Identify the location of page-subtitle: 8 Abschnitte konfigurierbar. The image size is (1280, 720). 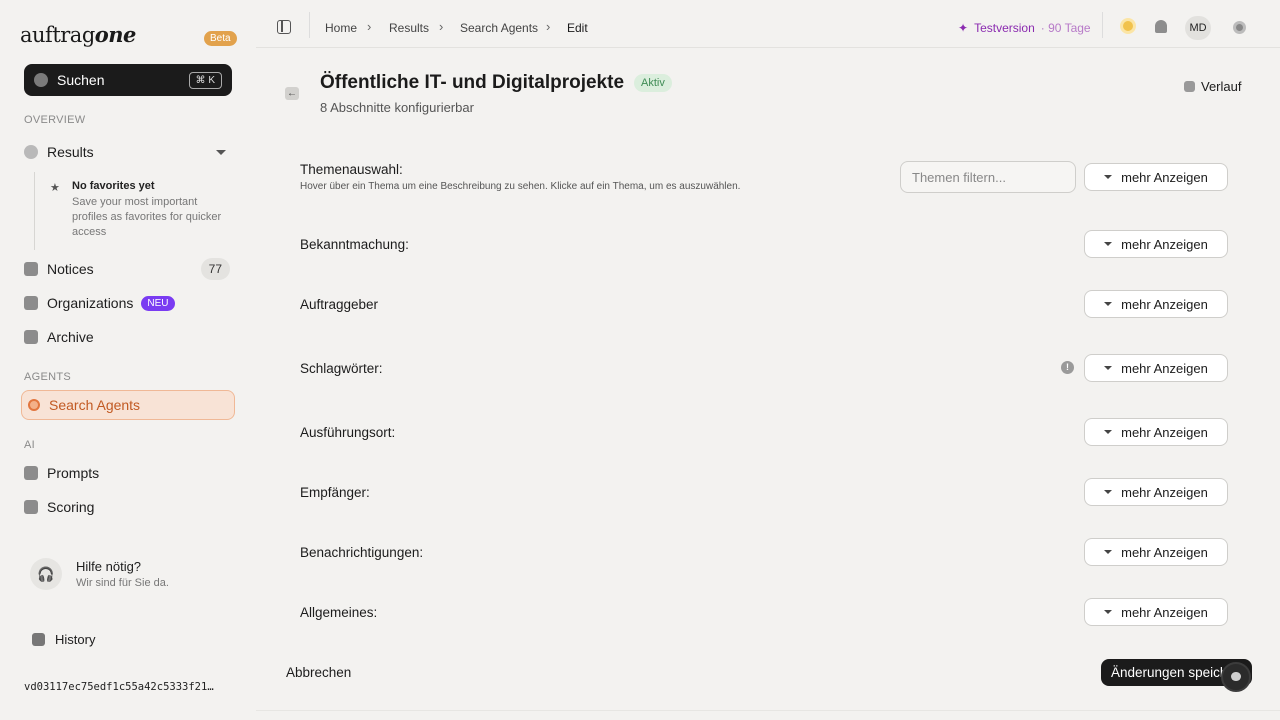
(397, 107).